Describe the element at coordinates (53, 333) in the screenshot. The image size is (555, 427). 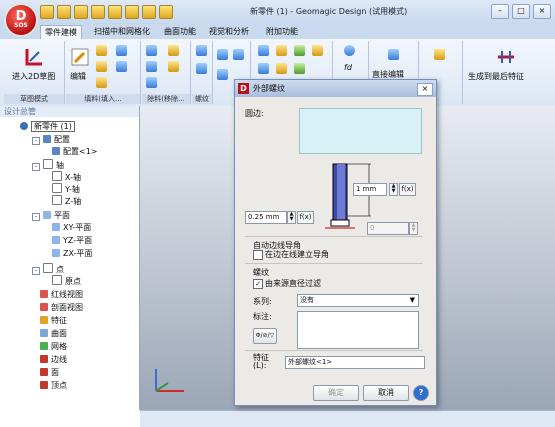
I see `tree-item-surfaces: 曲面` at that location.